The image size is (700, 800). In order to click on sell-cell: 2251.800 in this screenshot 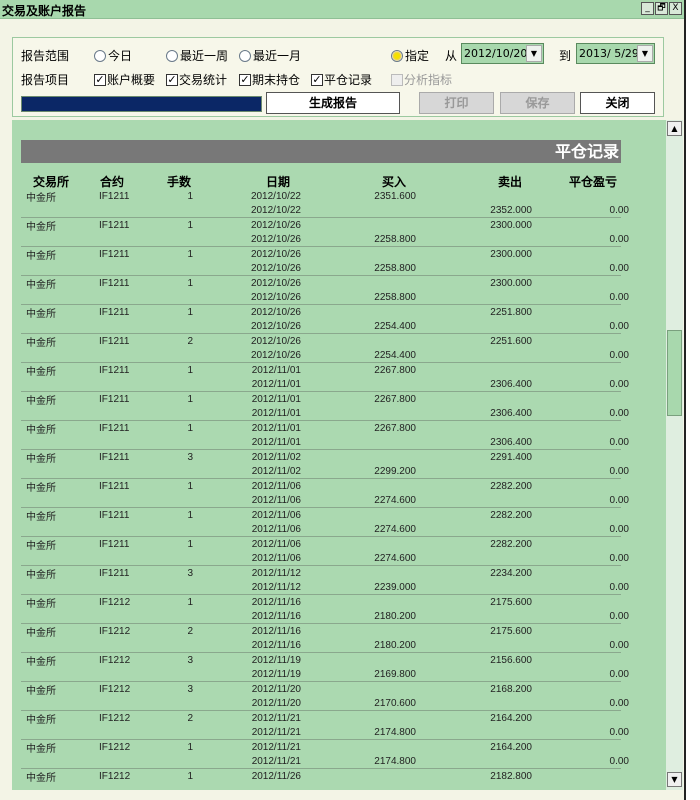, I will do `click(511, 312)`.